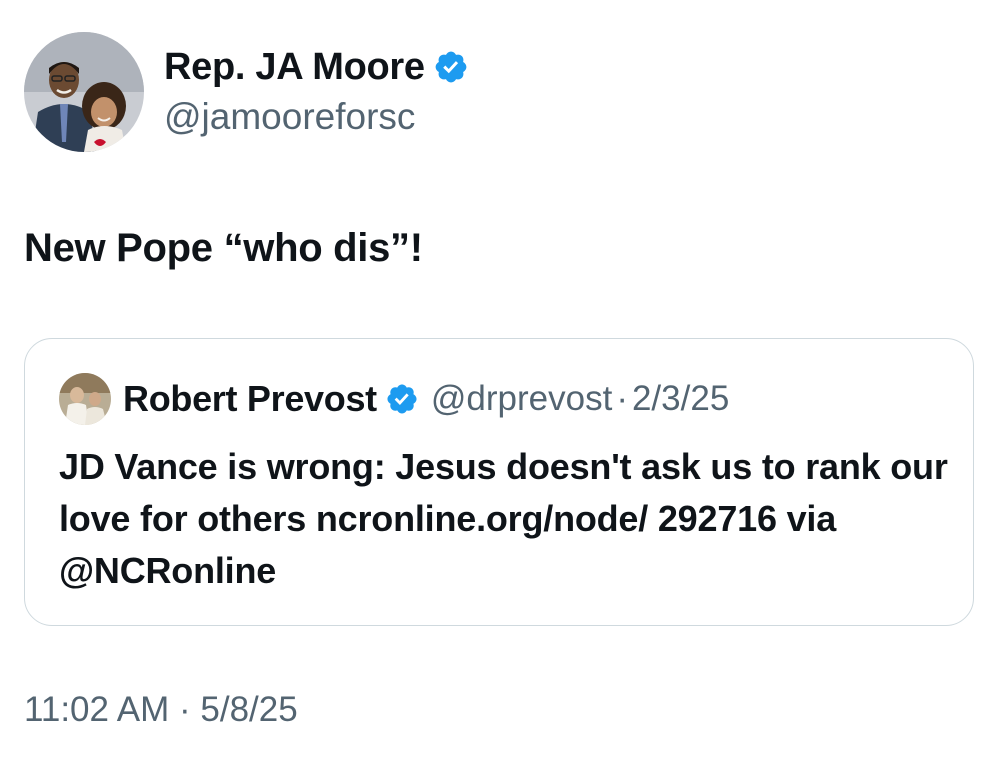 This screenshot has height=768, width=1000. I want to click on quoted-author-display-name: Robert Prevost, so click(250, 398).